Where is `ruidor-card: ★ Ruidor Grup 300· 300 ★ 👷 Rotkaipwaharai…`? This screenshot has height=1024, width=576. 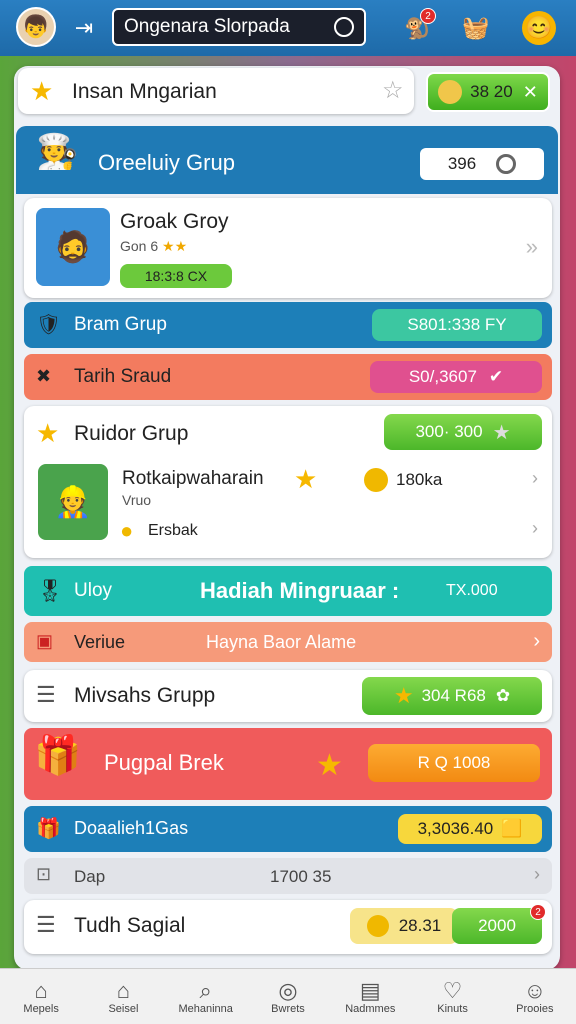 ruidor-card: ★ Ruidor Grup 300· 300 ★ 👷 Rotkaipwaharai… is located at coordinates (288, 482).